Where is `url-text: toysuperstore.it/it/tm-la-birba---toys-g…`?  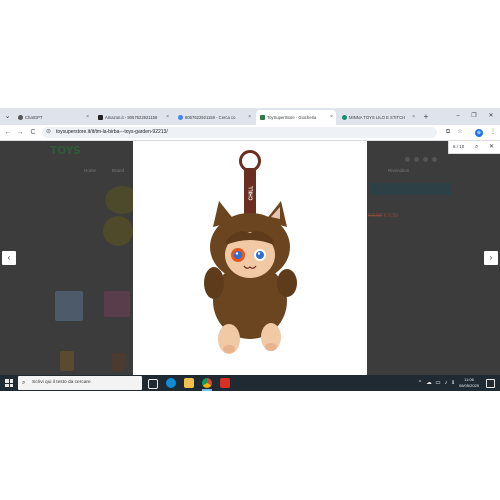
url-text: toysuperstore.it/it/tm-la-birba---toys-g… is located at coordinates (112, 132).